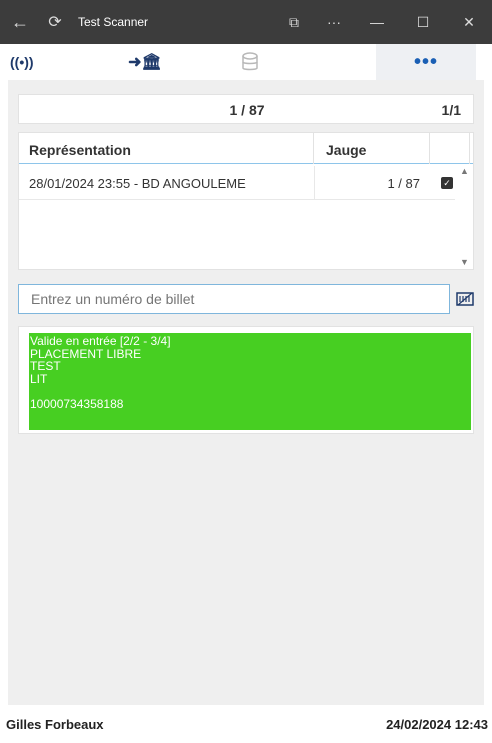 This screenshot has width=492, height=743. What do you see at coordinates (39, 378) in the screenshot?
I see `result-line-category: LIT` at bounding box center [39, 378].